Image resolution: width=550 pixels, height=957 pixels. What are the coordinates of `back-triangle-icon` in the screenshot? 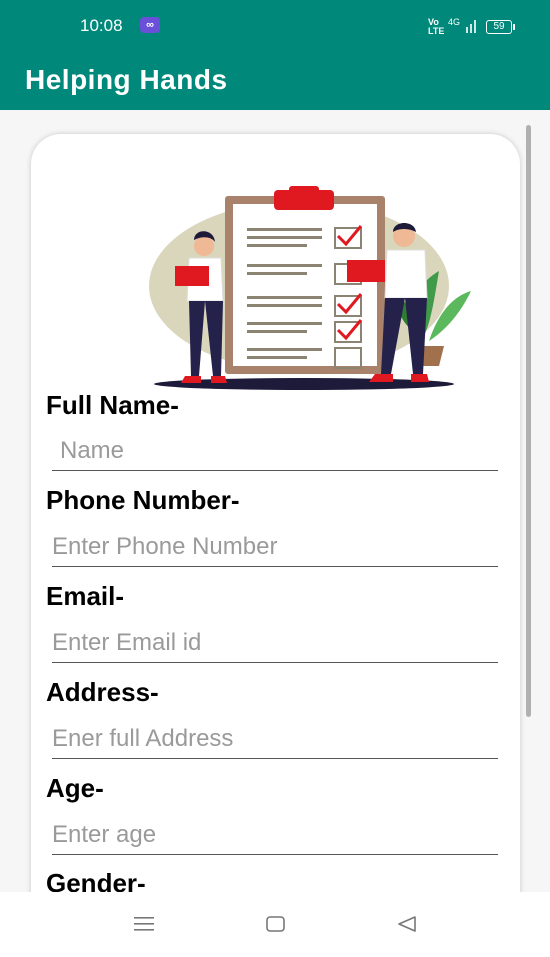 It's located at (407, 924).